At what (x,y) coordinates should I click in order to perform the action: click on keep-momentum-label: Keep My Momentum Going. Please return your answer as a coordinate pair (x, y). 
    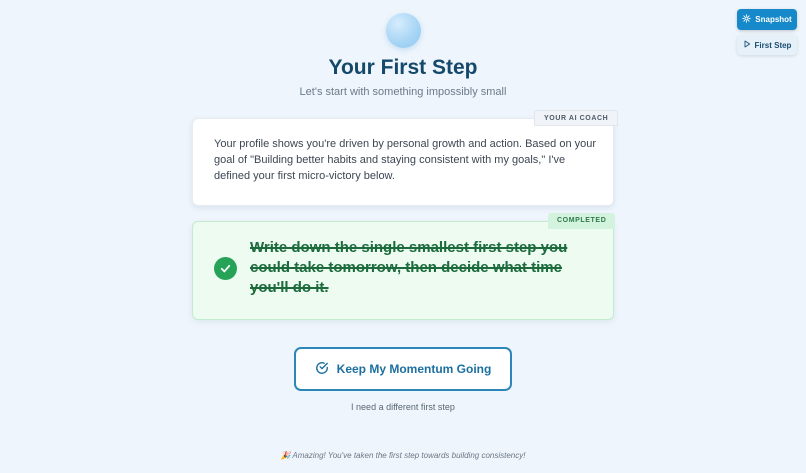
    Looking at the image, I should click on (414, 369).